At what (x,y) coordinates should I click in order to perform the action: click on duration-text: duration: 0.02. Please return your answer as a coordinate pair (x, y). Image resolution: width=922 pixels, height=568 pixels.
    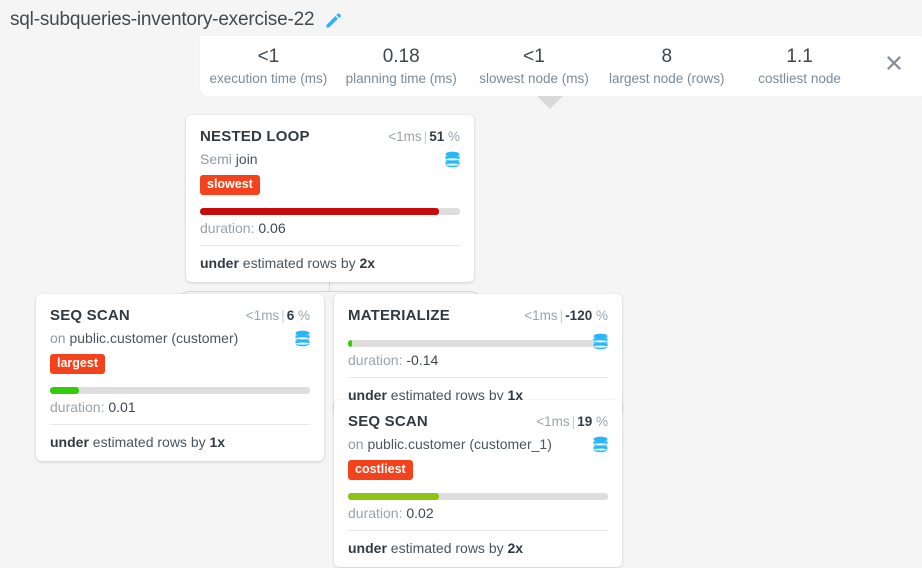
    Looking at the image, I should click on (478, 513).